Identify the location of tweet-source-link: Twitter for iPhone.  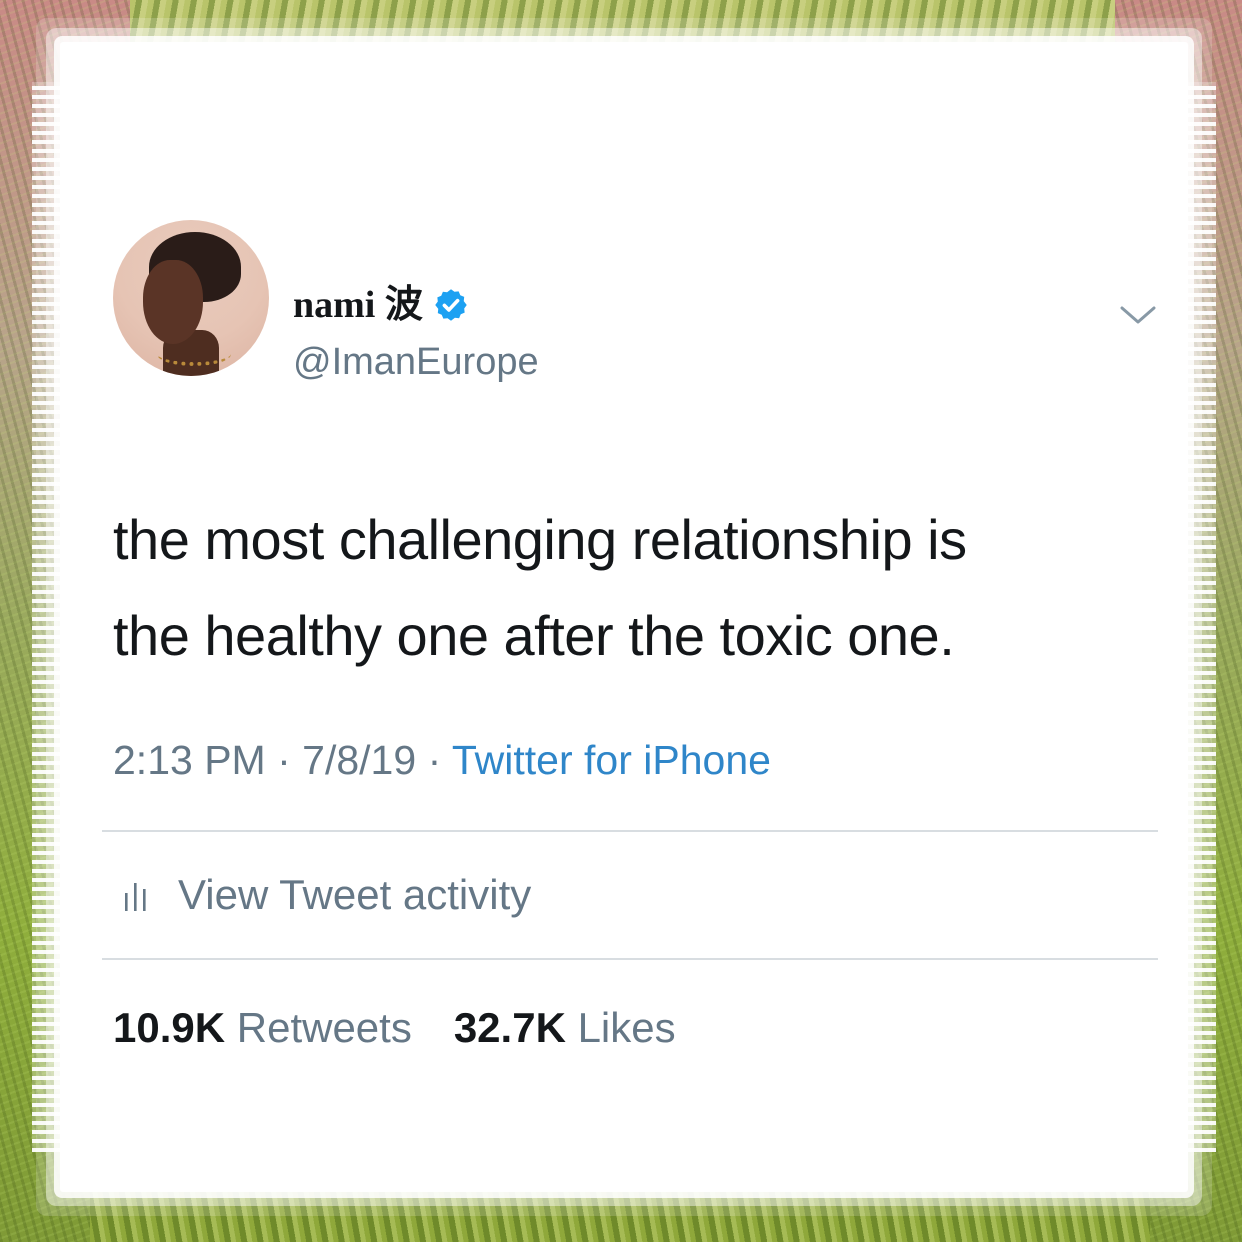
(611, 760).